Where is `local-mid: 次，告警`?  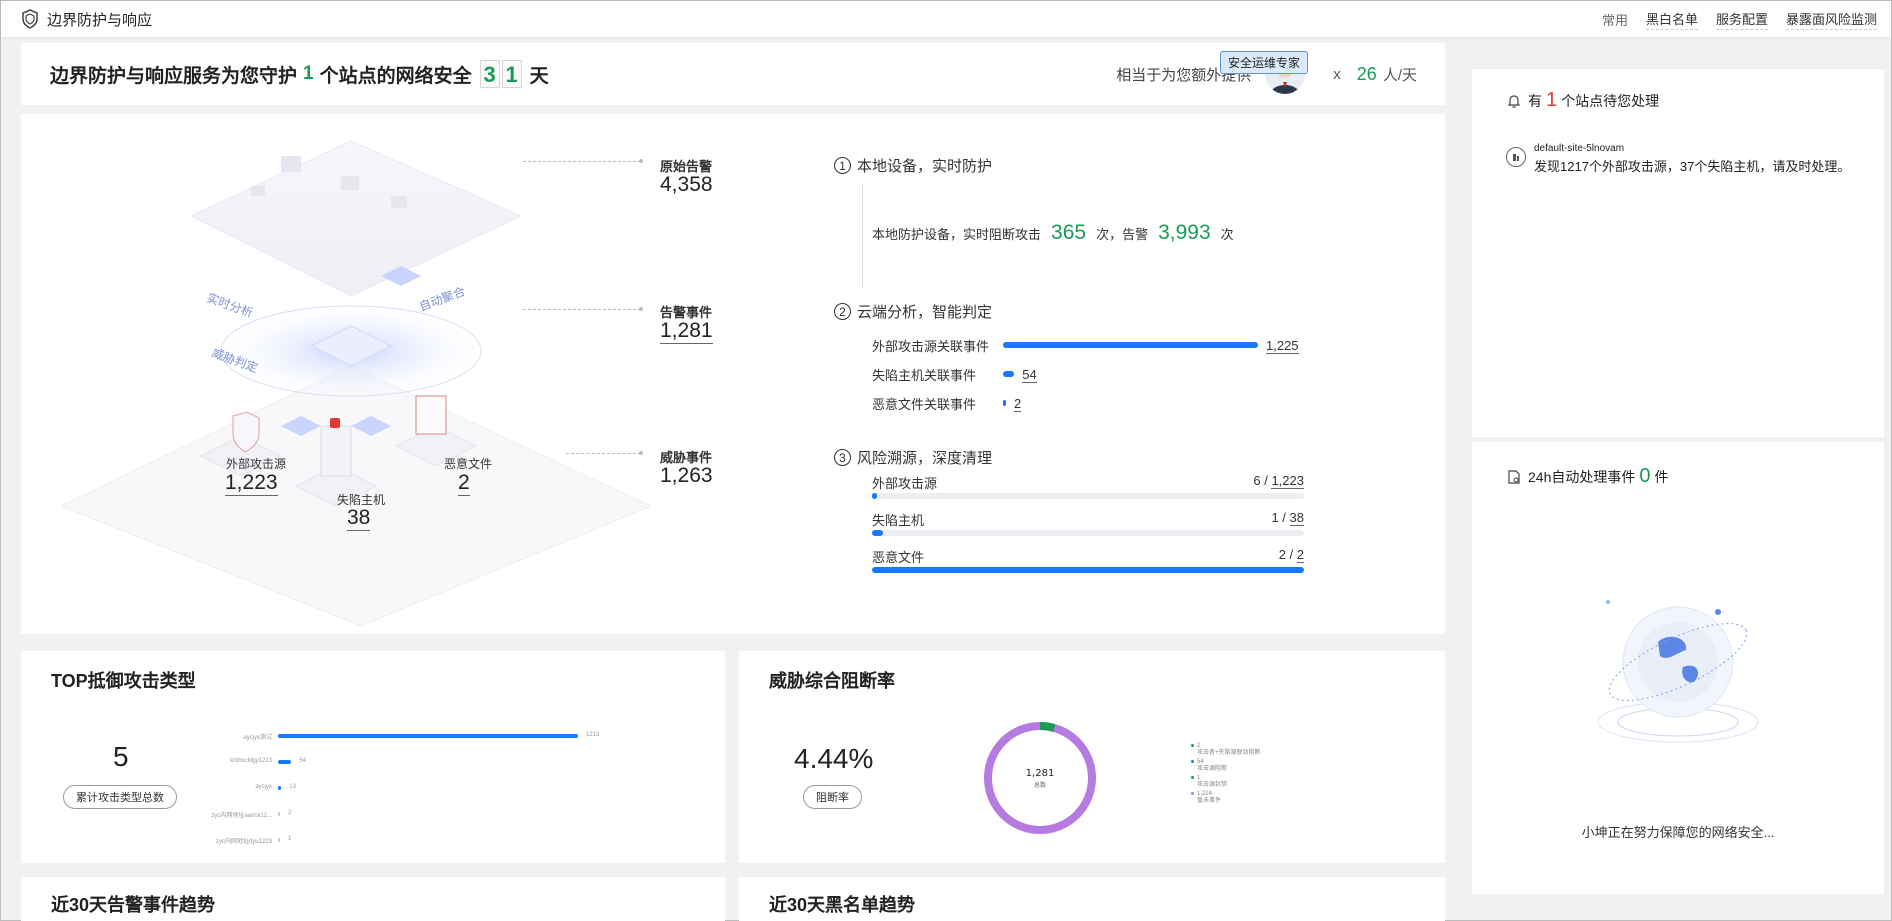
local-mid: 次，告警 is located at coordinates (1122, 234).